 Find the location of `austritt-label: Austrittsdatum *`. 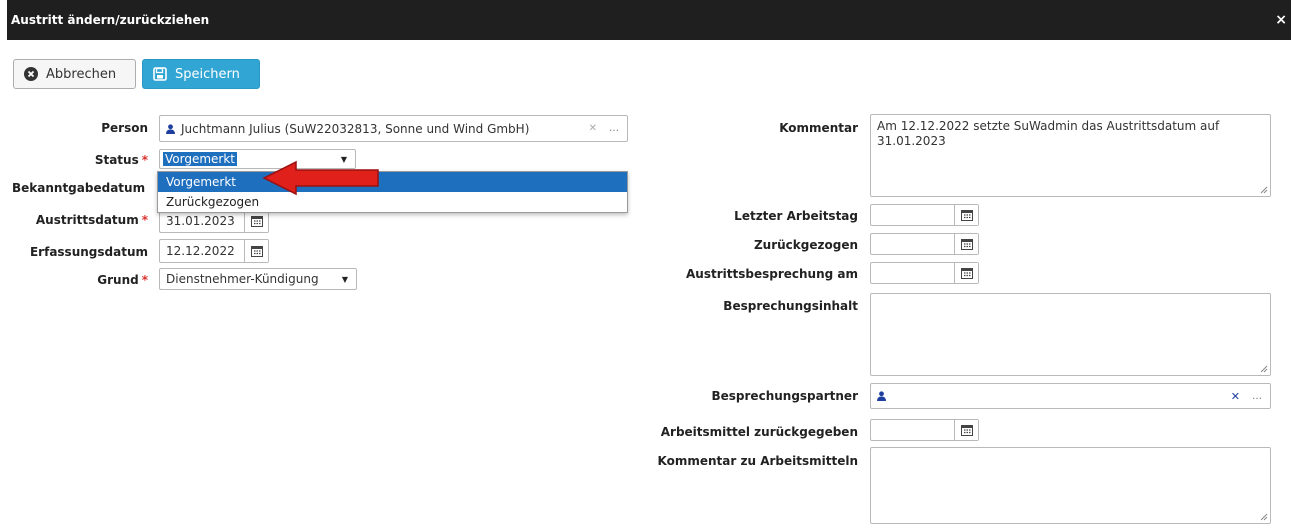

austritt-label: Austrittsdatum * is located at coordinates (91, 220).